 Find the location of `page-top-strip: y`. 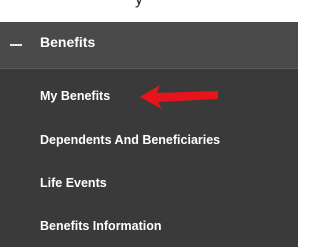

page-top-strip: y is located at coordinates (149, 11).